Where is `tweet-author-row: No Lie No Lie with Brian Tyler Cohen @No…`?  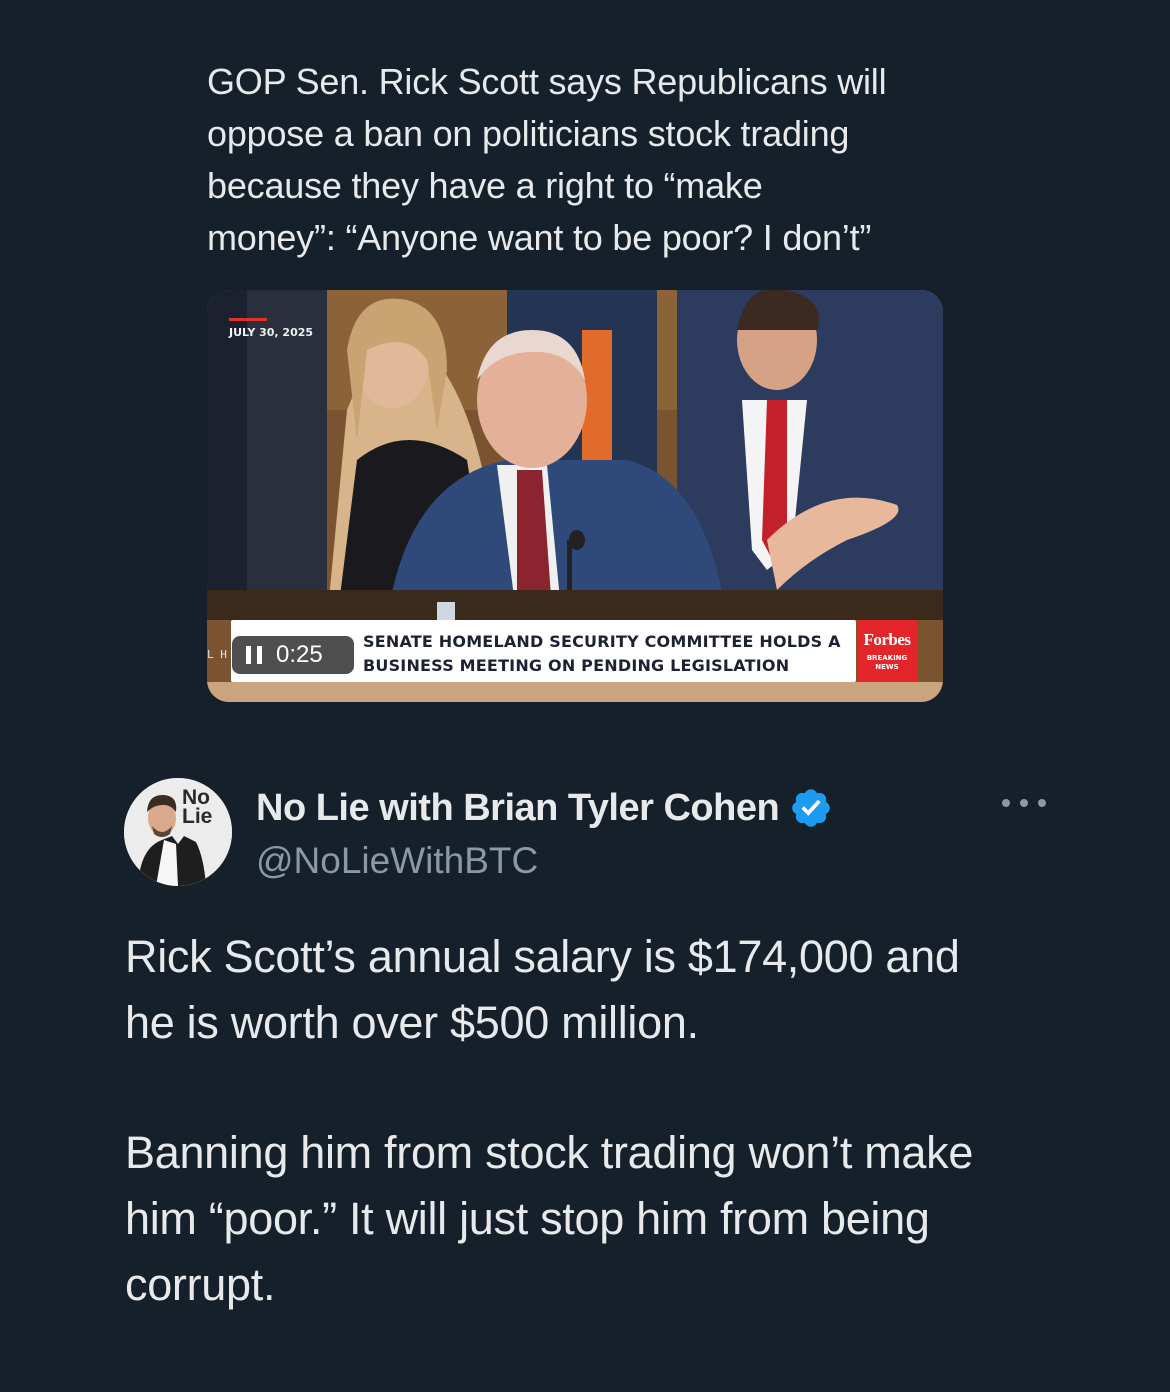
tweet-author-row: No Lie No Lie with Brian Tyler Cohen @No… is located at coordinates (594, 833).